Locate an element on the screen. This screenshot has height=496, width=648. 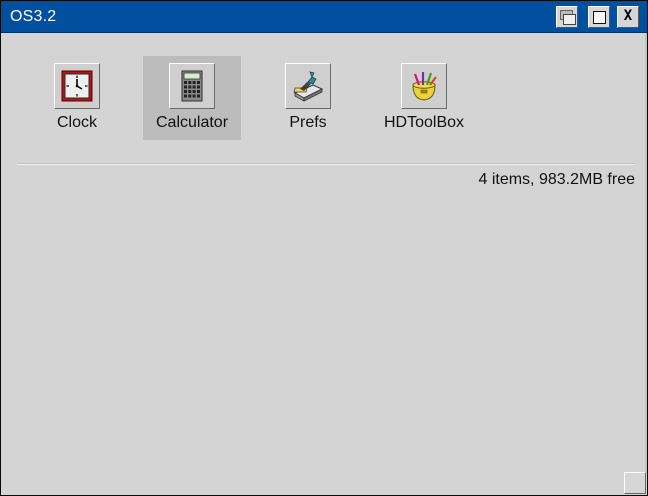
drawer-icon-hdtoolbox: HDToolBox is located at coordinates (424, 98).